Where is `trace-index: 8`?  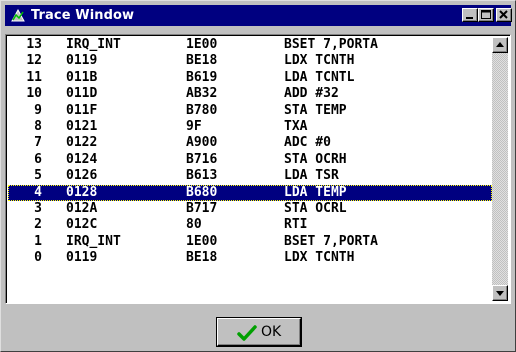 trace-index: 8 is located at coordinates (38, 126).